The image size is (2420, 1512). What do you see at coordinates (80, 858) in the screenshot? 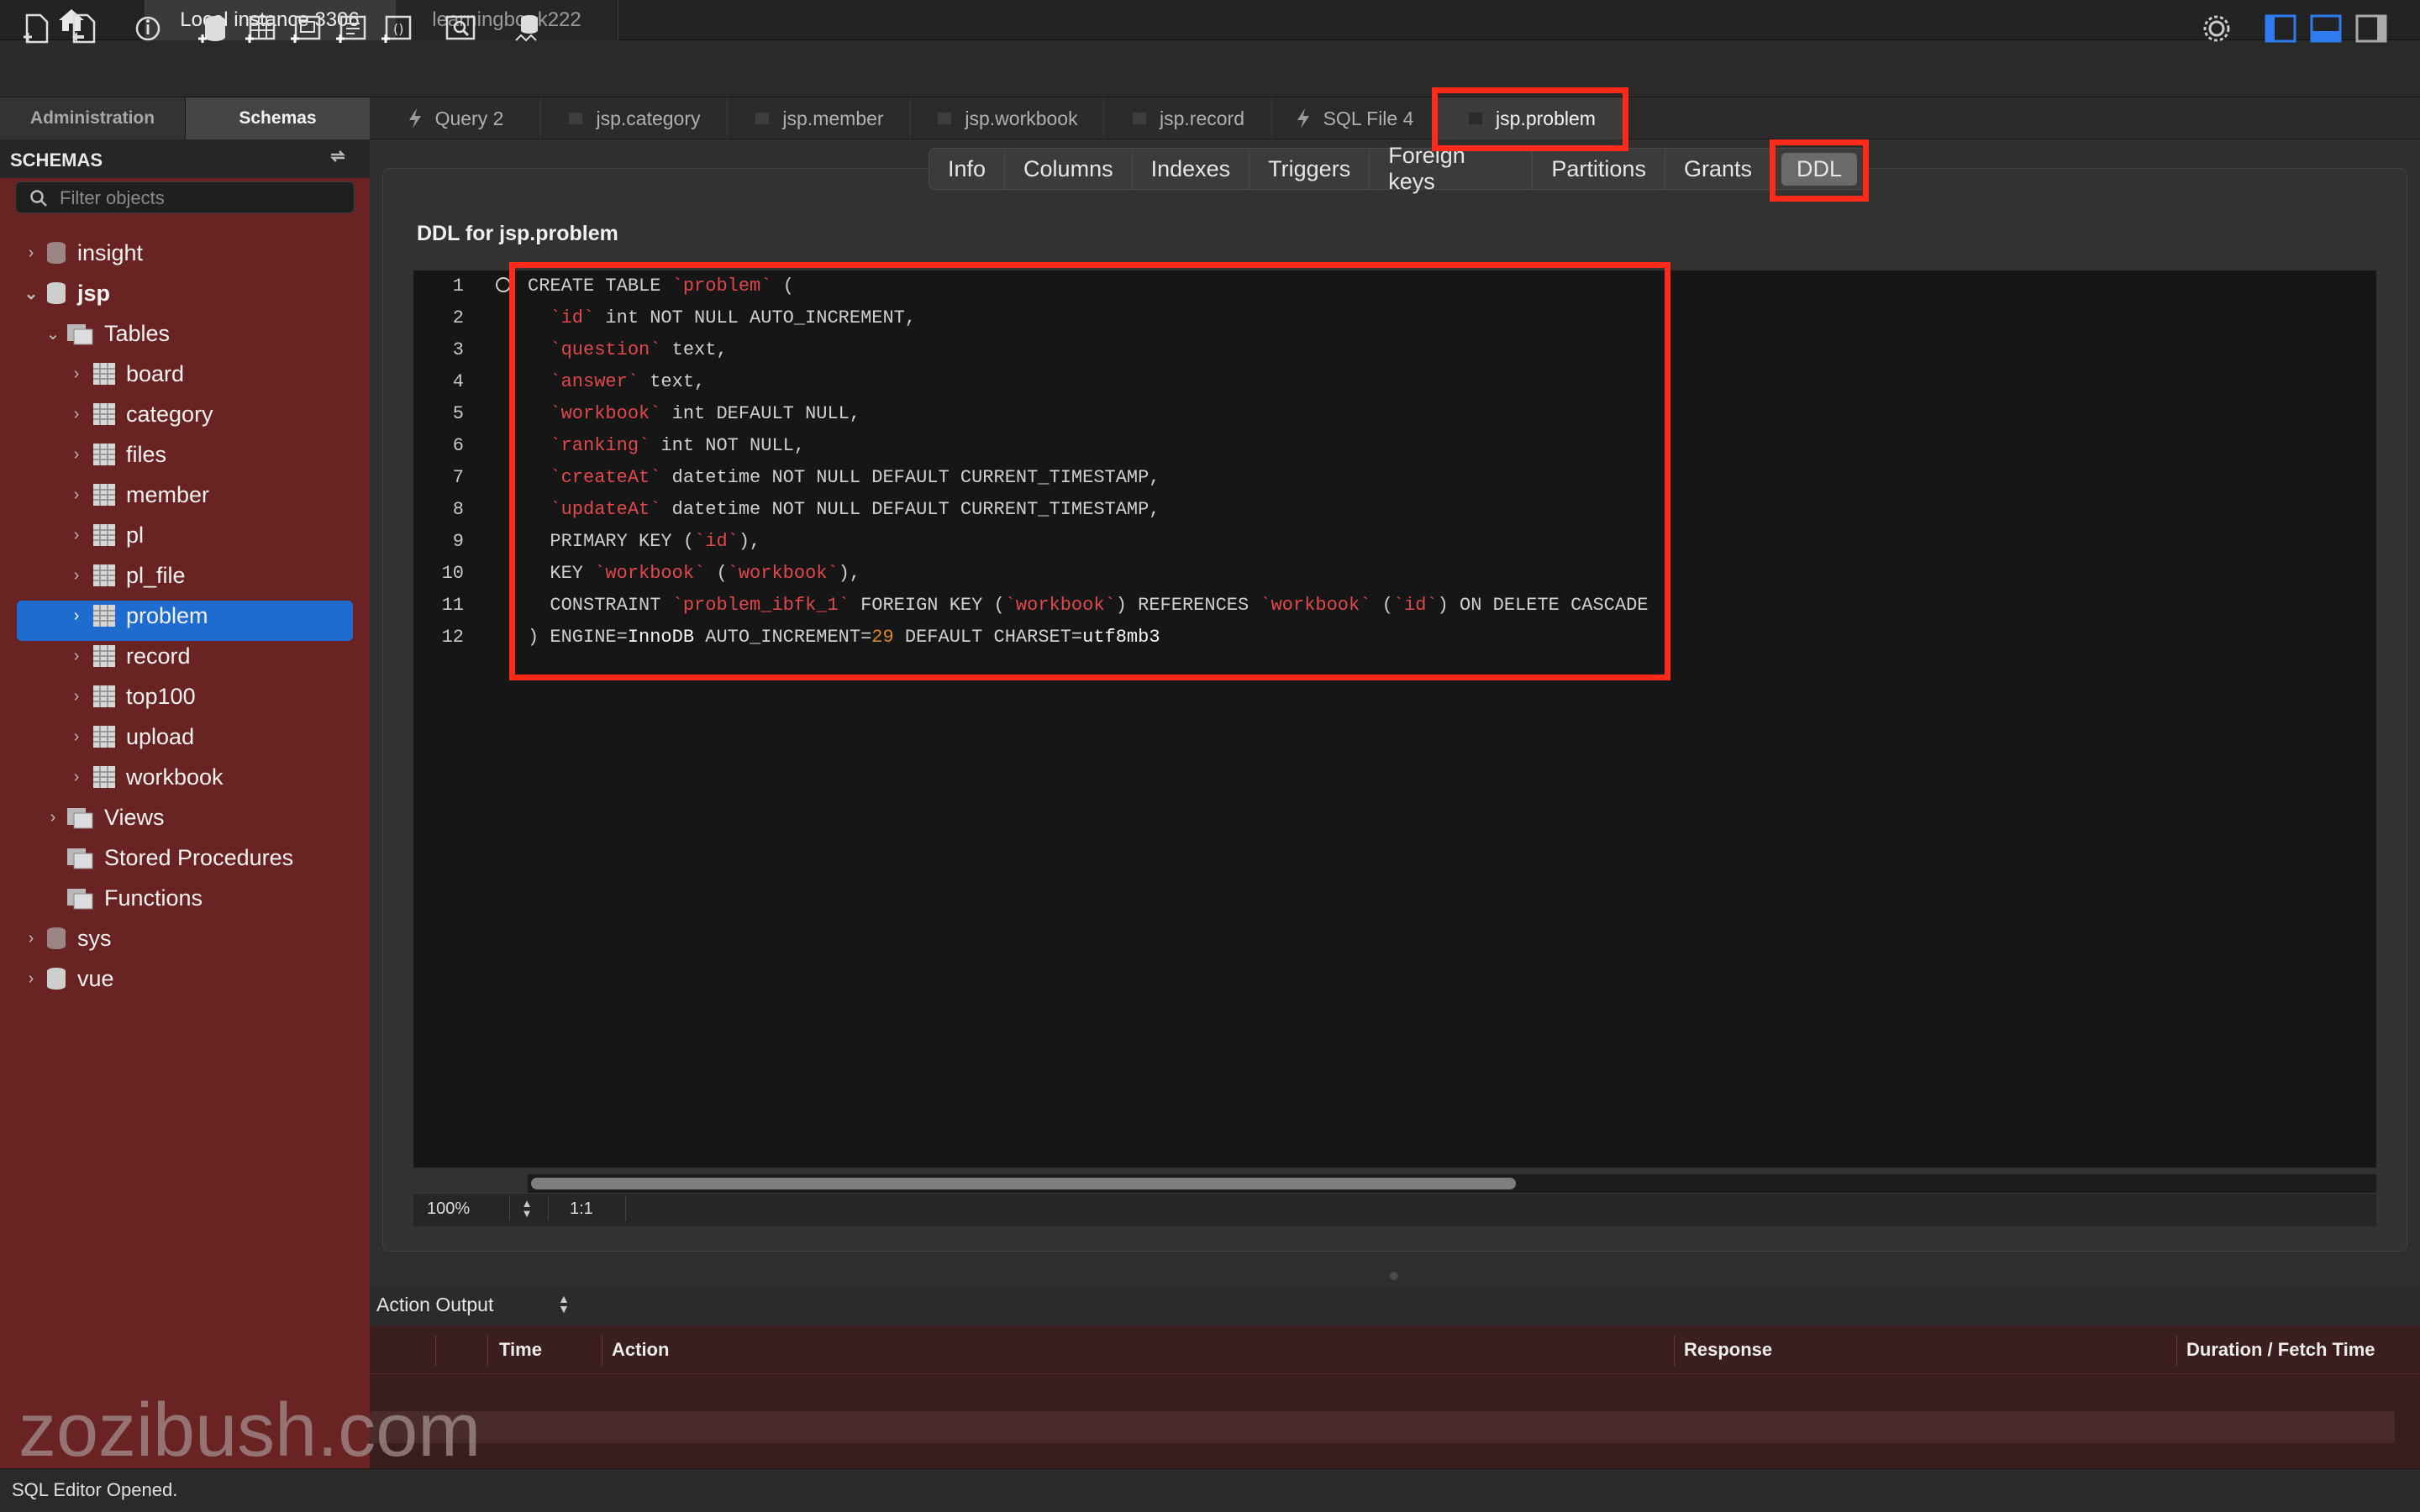
I see `folder-procedures-icon` at bounding box center [80, 858].